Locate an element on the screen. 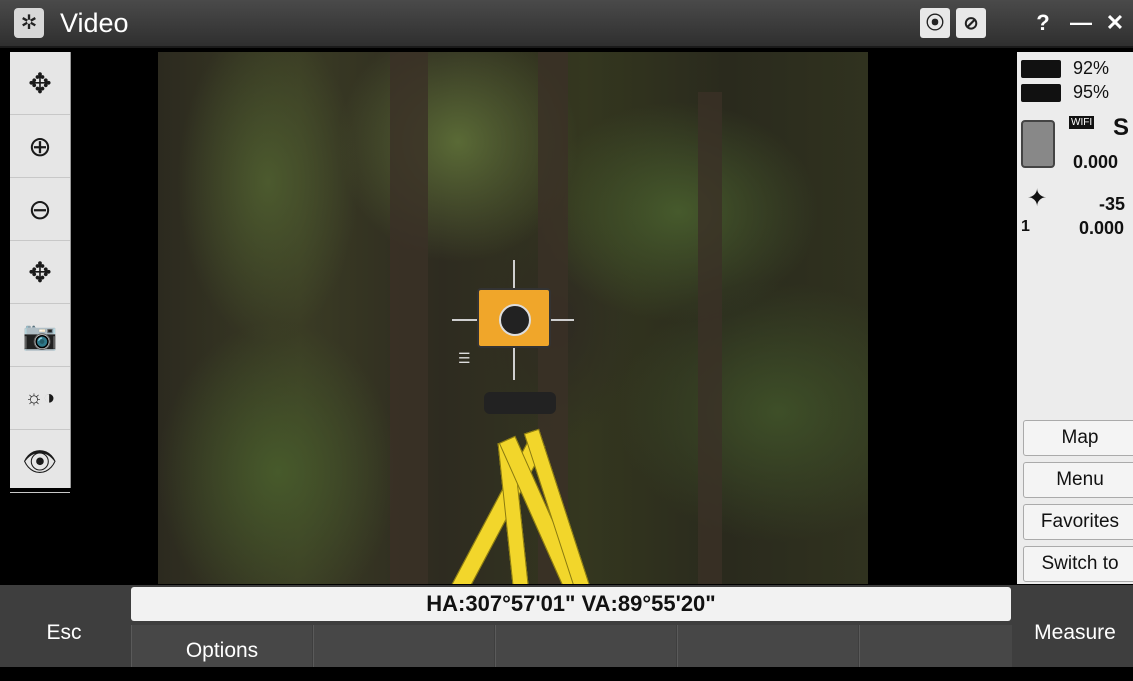 This screenshot has width=1133, height=681. help-button: ? is located at coordinates (1043, 23).